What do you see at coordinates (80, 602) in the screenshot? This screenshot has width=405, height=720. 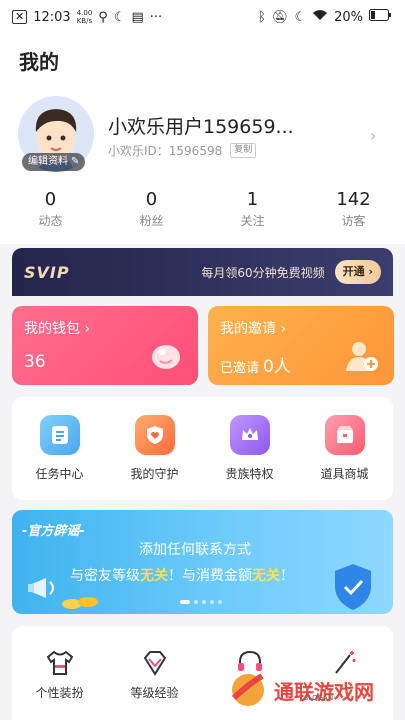 I see `coins-icon` at bounding box center [80, 602].